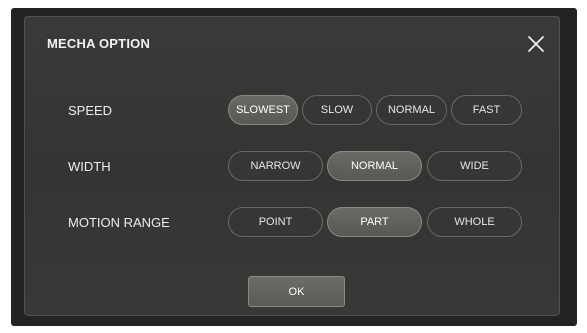 The width and height of the screenshot is (587, 333). What do you see at coordinates (275, 222) in the screenshot?
I see `motion-range-option-point: POINT` at bounding box center [275, 222].